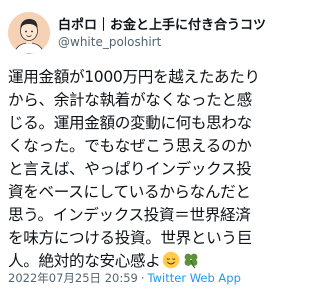 This screenshot has width=320, height=300. I want to click on tweet-text-line: くなった。でもなぜこう思えるのか, so click(130, 146).